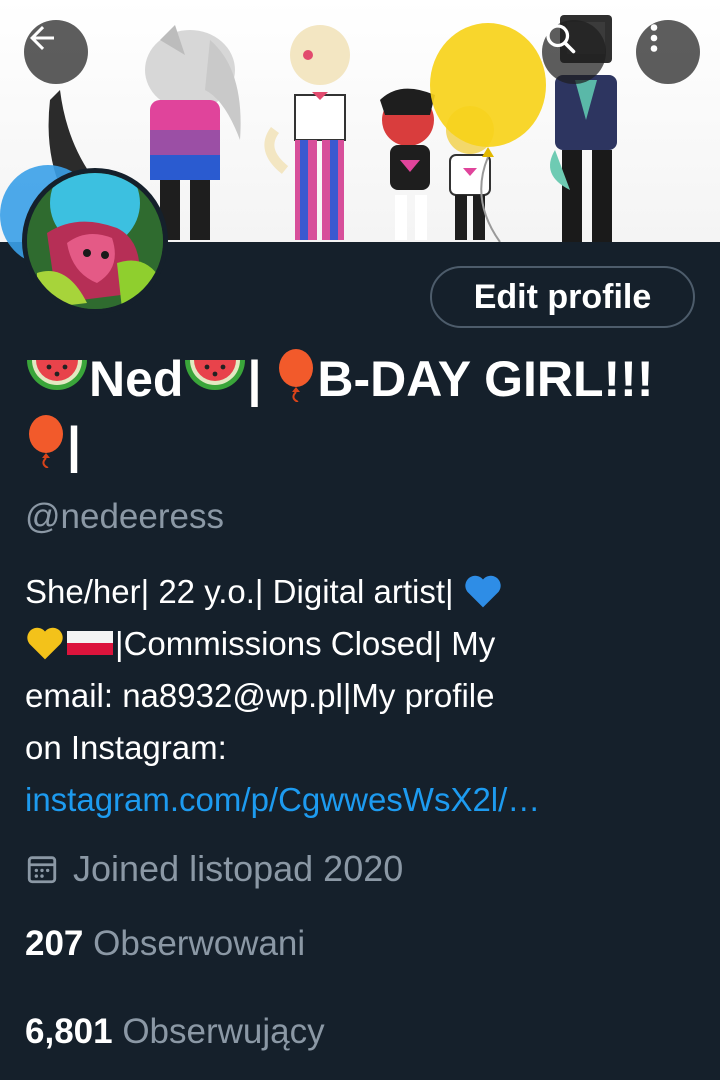 The height and width of the screenshot is (1080, 720). I want to click on joined-date: Joined listopad 2020, so click(214, 869).